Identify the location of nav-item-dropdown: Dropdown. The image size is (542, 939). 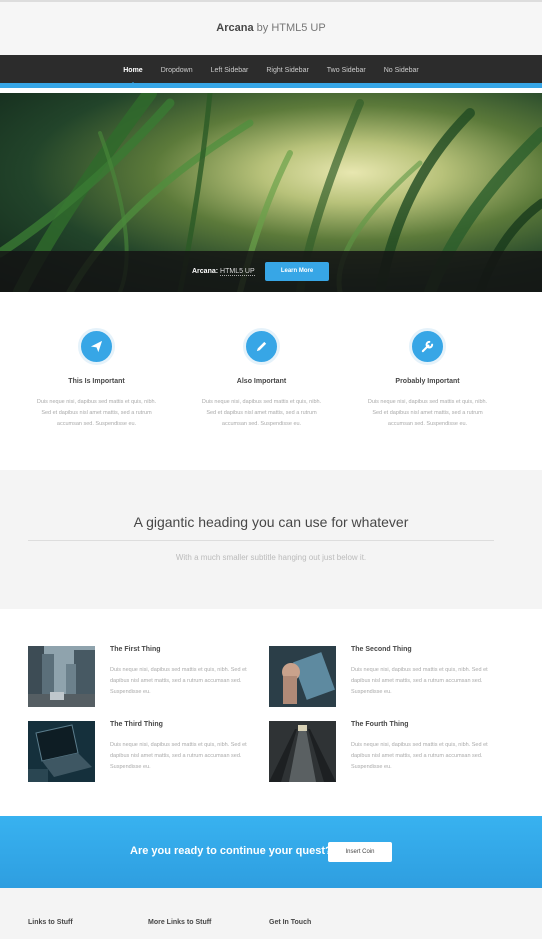
(177, 70).